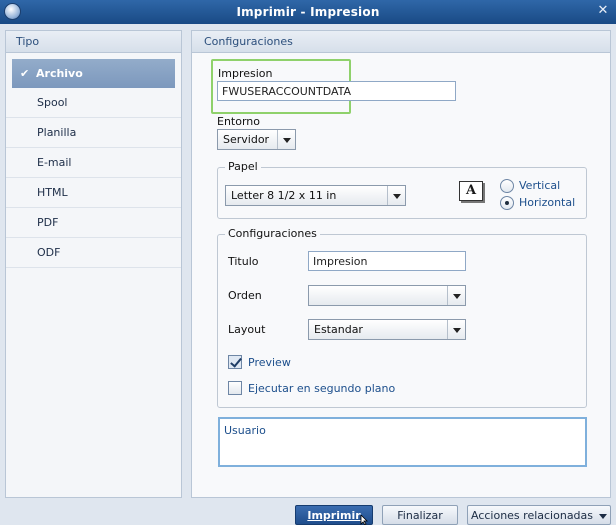 The image size is (616, 525). What do you see at coordinates (93, 193) in the screenshot?
I see `tipo-item-html: HTML` at bounding box center [93, 193].